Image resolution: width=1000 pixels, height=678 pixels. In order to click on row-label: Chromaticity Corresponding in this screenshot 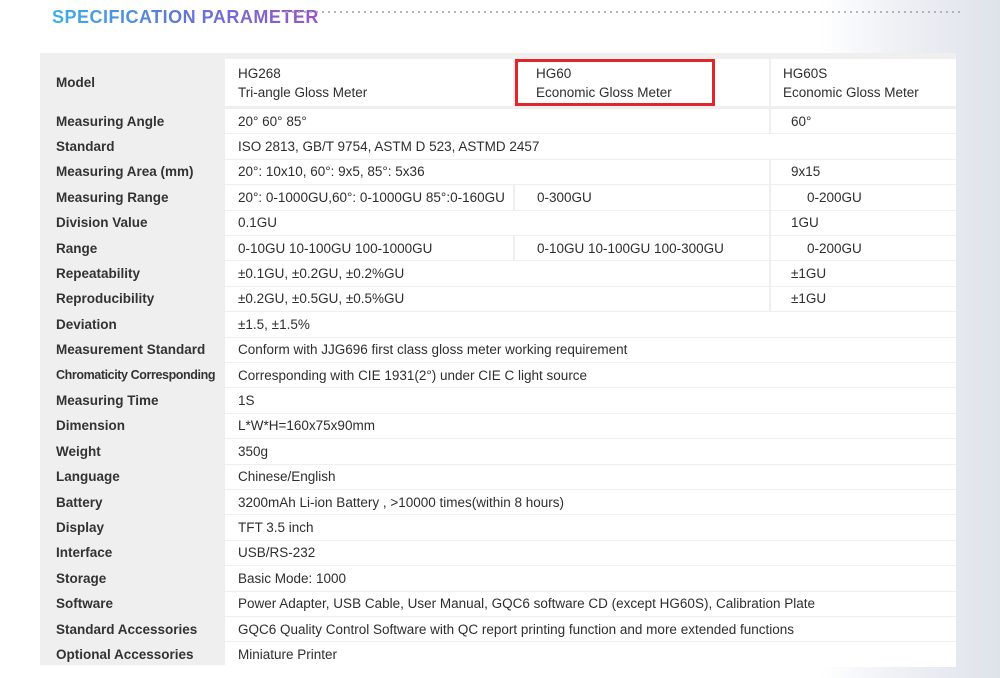, I will do `click(136, 375)`.